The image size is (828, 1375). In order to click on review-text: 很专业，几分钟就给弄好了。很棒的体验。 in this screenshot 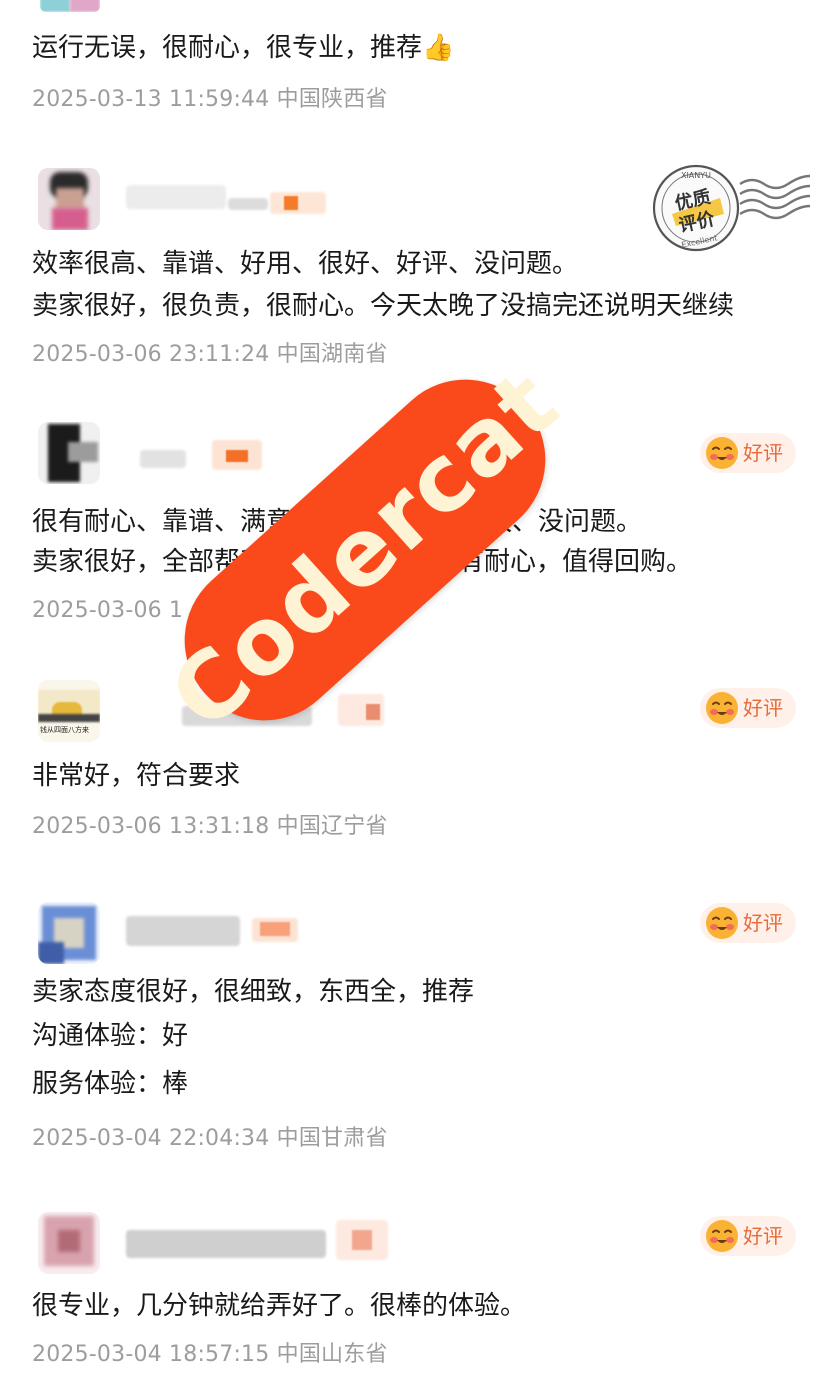, I will do `click(279, 1306)`.